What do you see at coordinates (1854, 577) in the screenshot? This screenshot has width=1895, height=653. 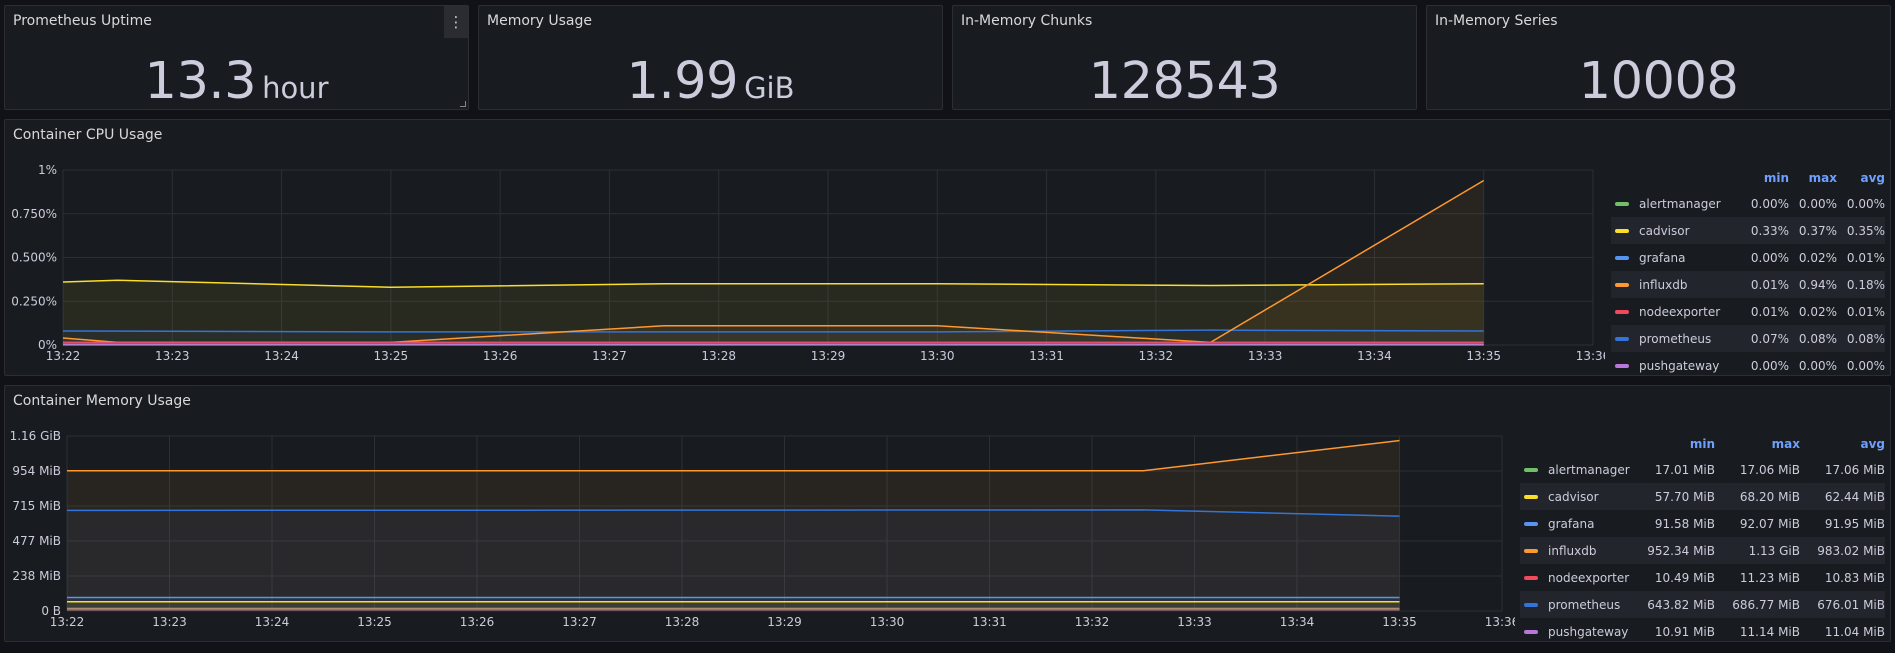 I see `legend-avg-value: 10.83 MiB` at bounding box center [1854, 577].